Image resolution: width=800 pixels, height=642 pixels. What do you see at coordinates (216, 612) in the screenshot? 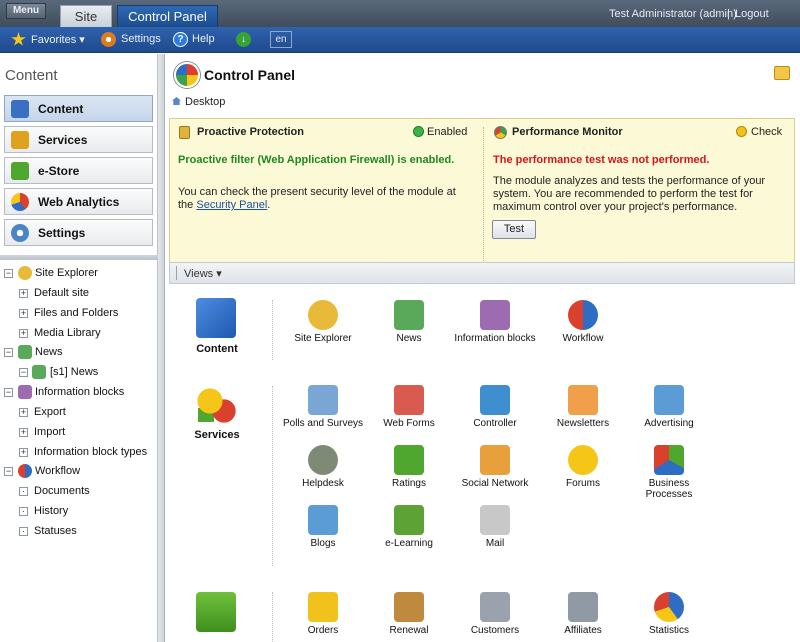
I see `cart-icon` at bounding box center [216, 612].